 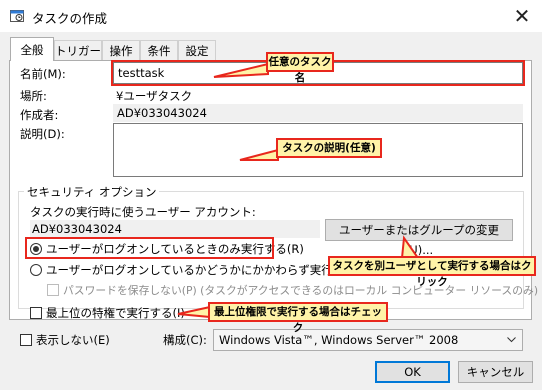 What do you see at coordinates (241, 70) in the screenshot?
I see `callout-tail-task-name` at bounding box center [241, 70].